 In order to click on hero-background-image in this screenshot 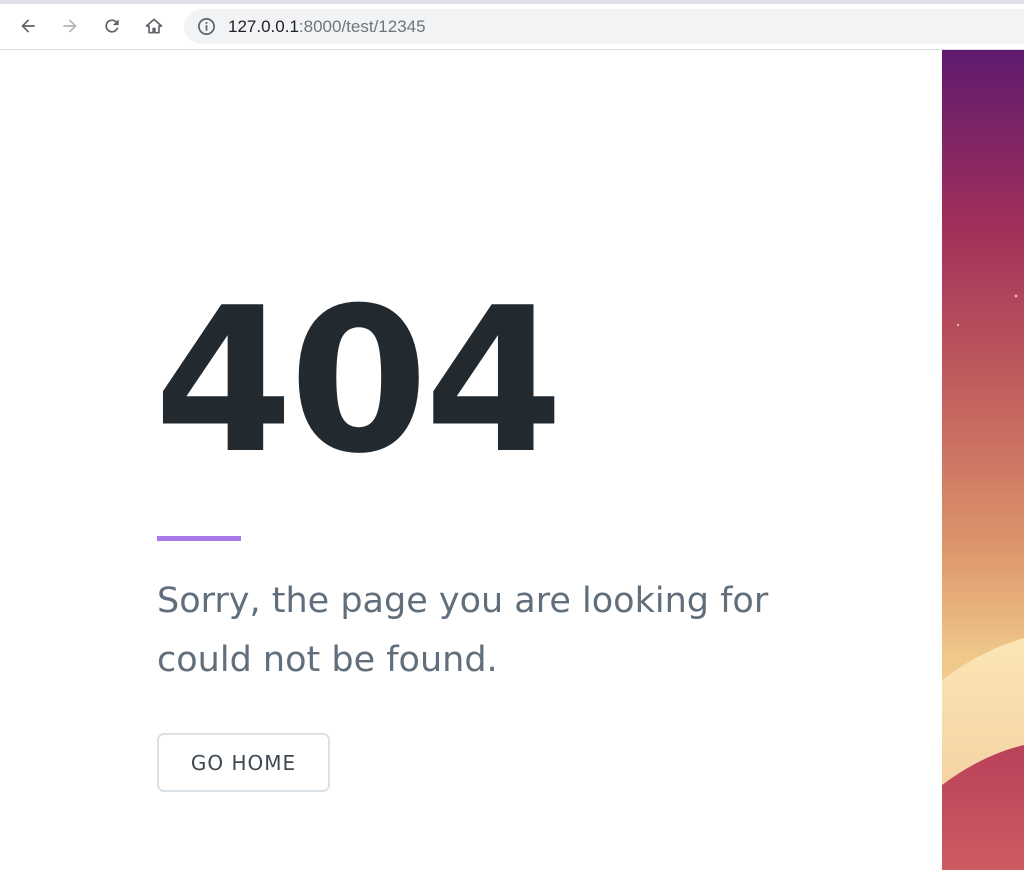, I will do `click(983, 460)`.